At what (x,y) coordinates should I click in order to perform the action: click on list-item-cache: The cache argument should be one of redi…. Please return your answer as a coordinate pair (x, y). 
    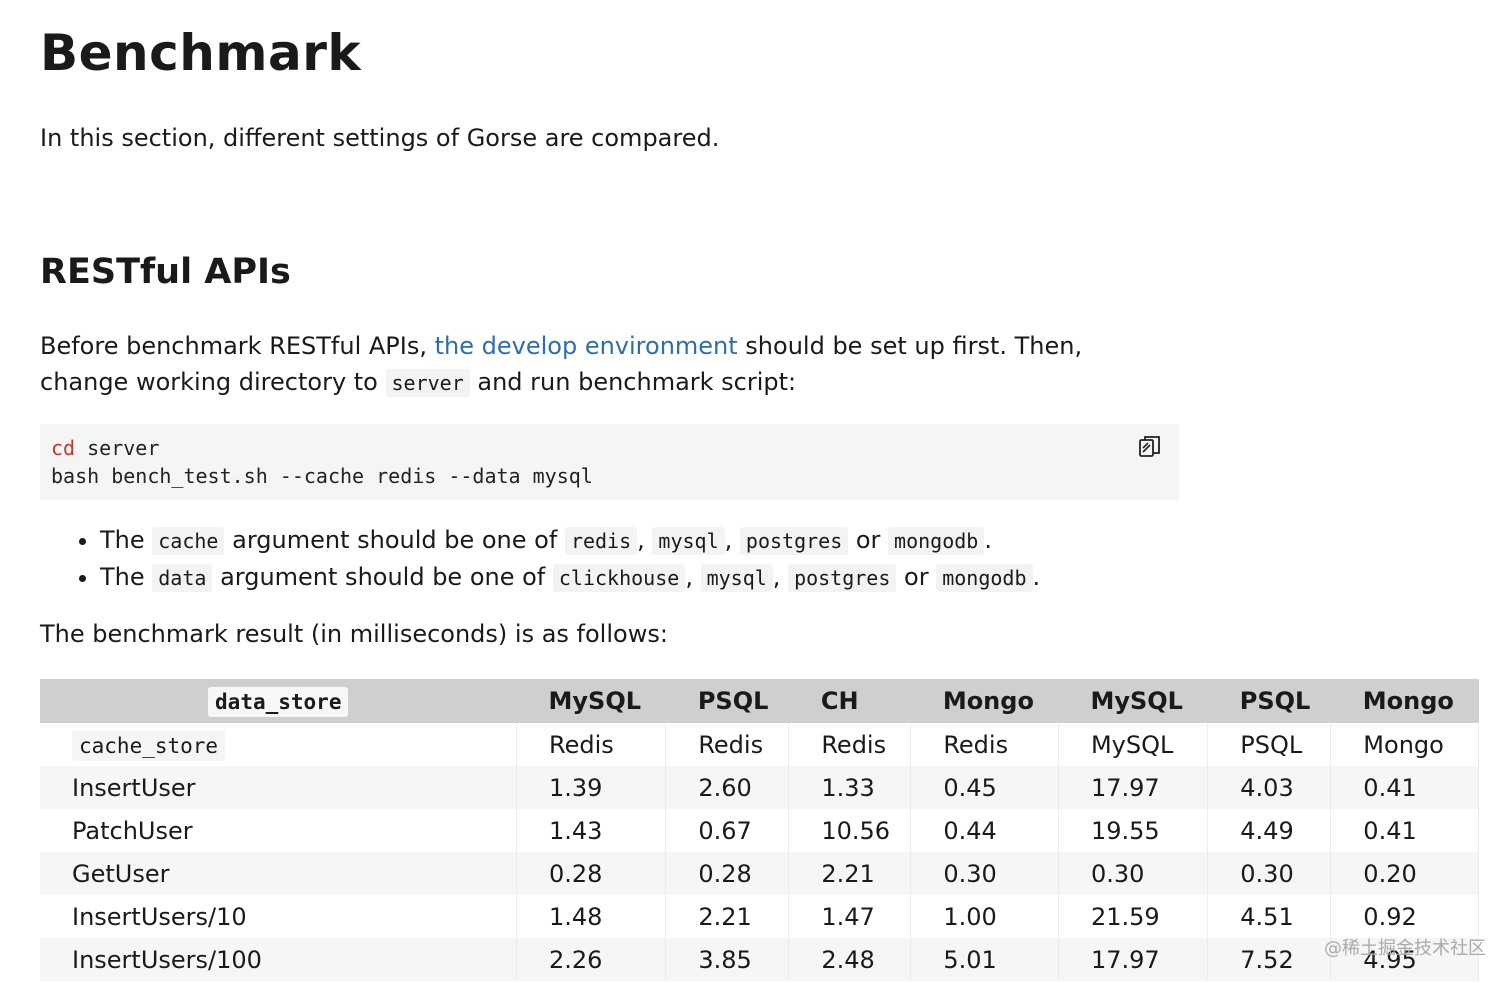
    Looking at the image, I should click on (570, 540).